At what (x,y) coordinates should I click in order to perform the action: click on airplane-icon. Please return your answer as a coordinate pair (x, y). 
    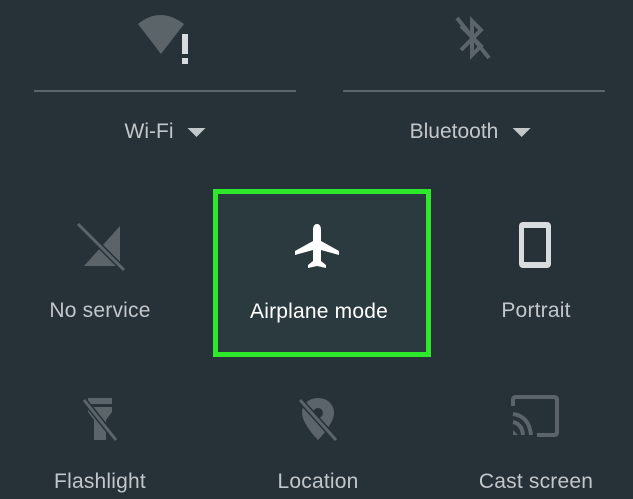
    Looking at the image, I should click on (317, 246).